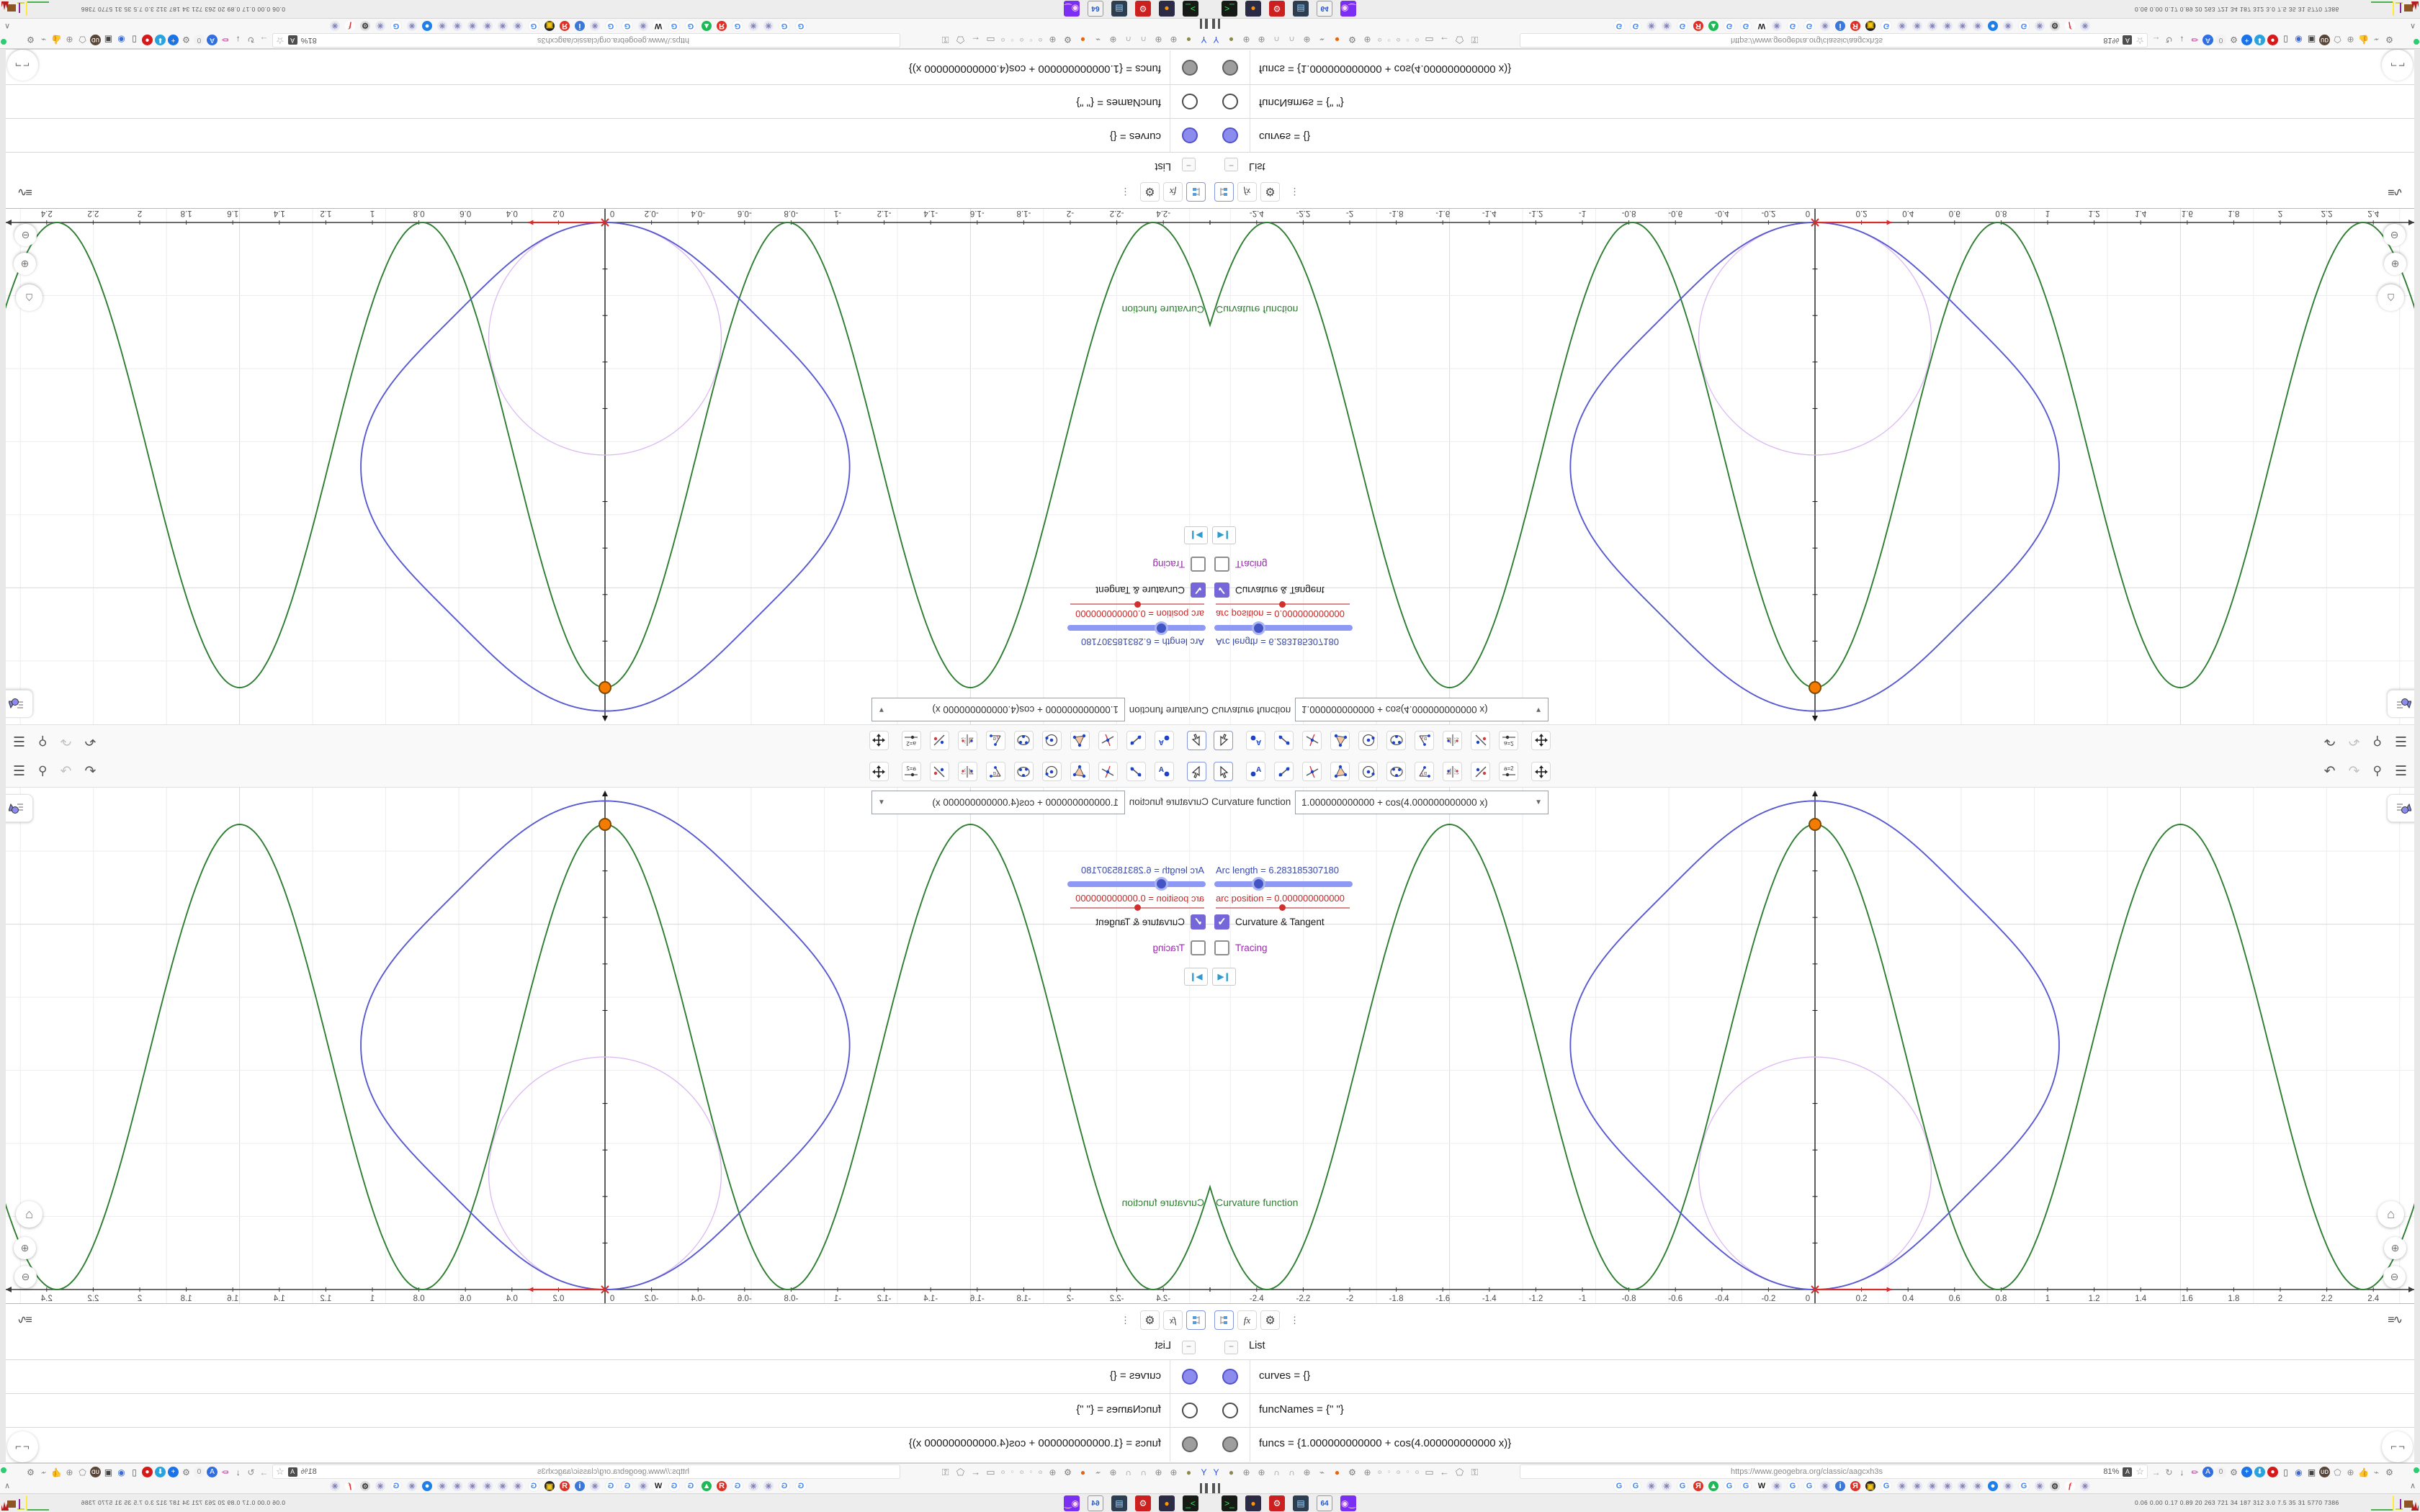  Describe the element at coordinates (1348, 9) in the screenshot. I see `assistant-app-icon: ◉‿` at that location.